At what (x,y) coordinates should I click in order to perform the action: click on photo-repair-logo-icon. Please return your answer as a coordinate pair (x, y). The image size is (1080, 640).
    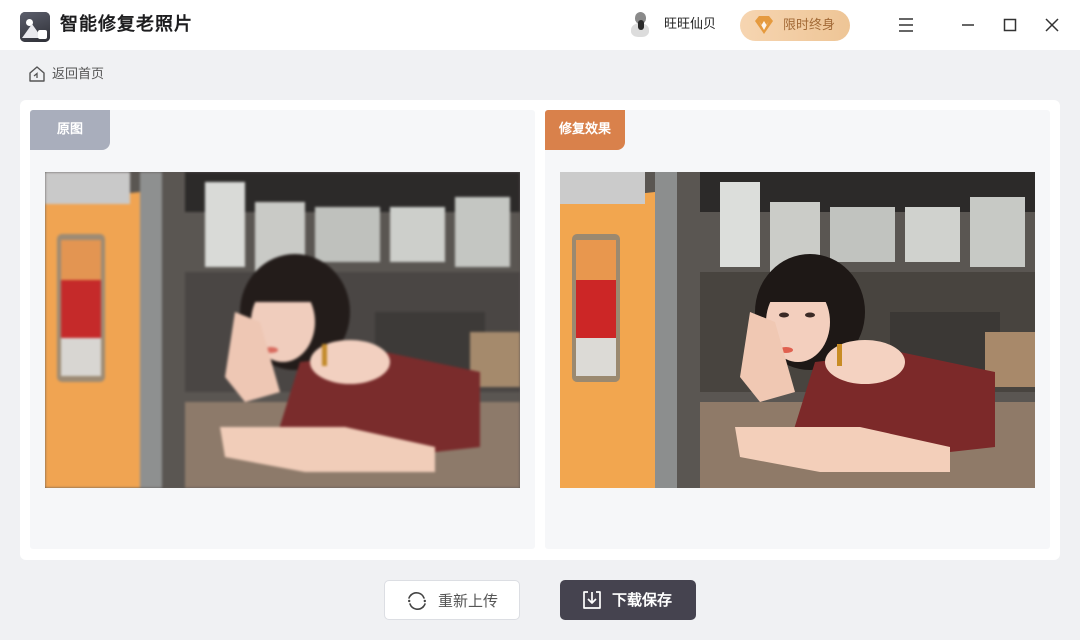
    Looking at the image, I should click on (35, 27).